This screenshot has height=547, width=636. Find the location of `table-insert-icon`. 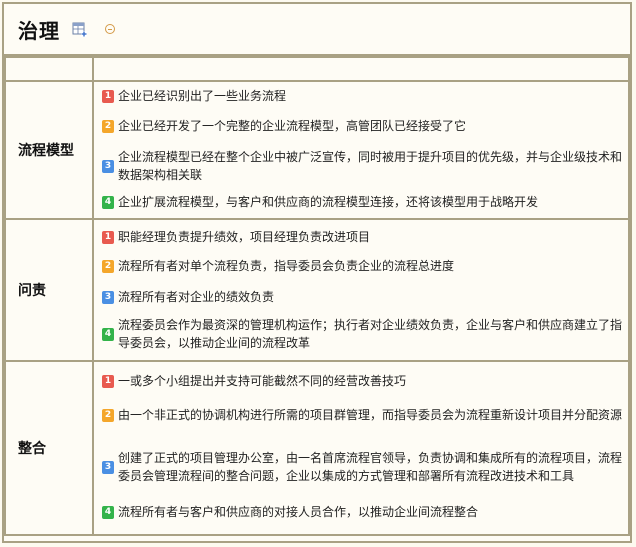

table-insert-icon is located at coordinates (79, 29).